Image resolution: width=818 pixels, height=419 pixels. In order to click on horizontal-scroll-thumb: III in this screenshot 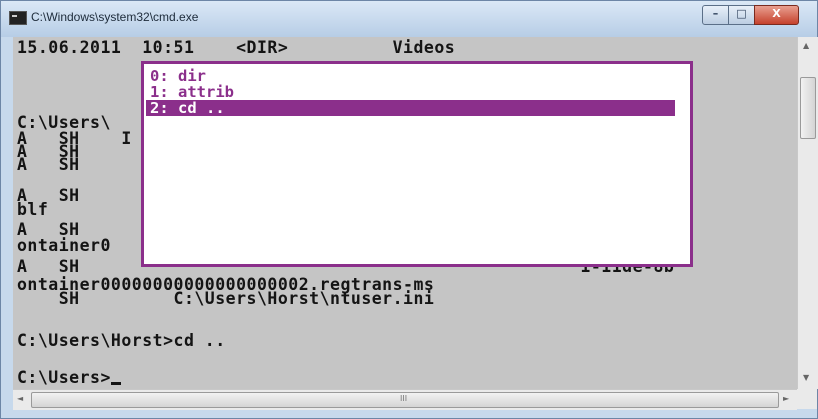, I will do `click(405, 400)`.